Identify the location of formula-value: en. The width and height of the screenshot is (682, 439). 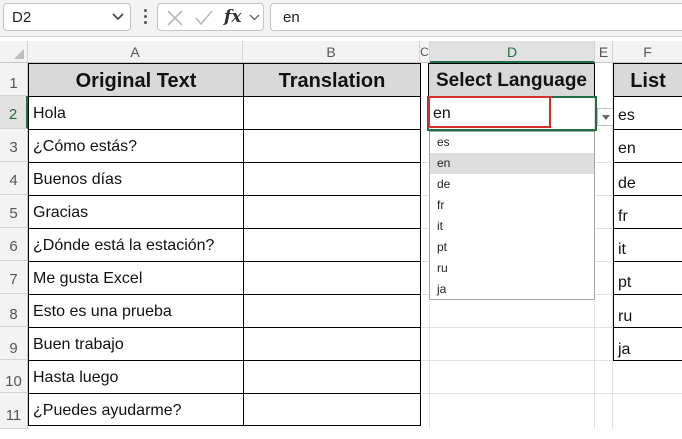
(291, 17).